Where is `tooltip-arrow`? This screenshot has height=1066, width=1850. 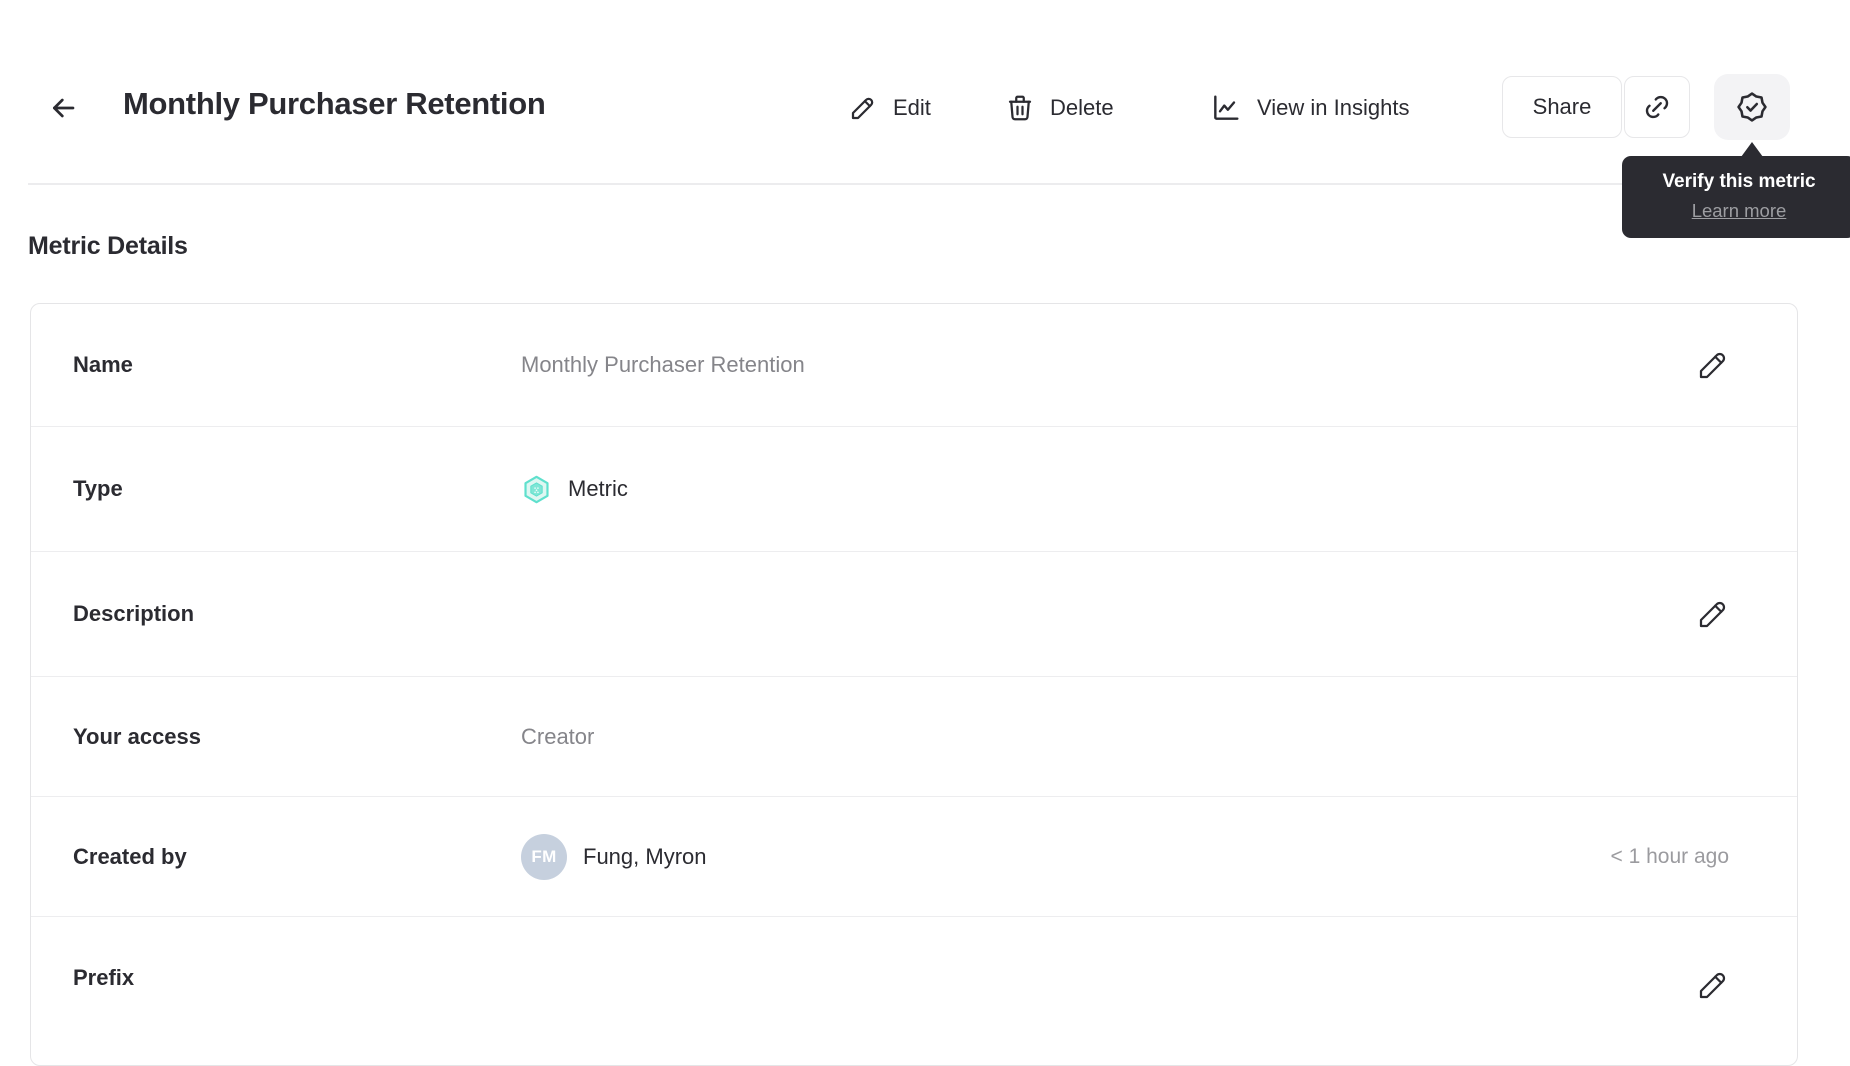
tooltip-arrow is located at coordinates (1752, 149).